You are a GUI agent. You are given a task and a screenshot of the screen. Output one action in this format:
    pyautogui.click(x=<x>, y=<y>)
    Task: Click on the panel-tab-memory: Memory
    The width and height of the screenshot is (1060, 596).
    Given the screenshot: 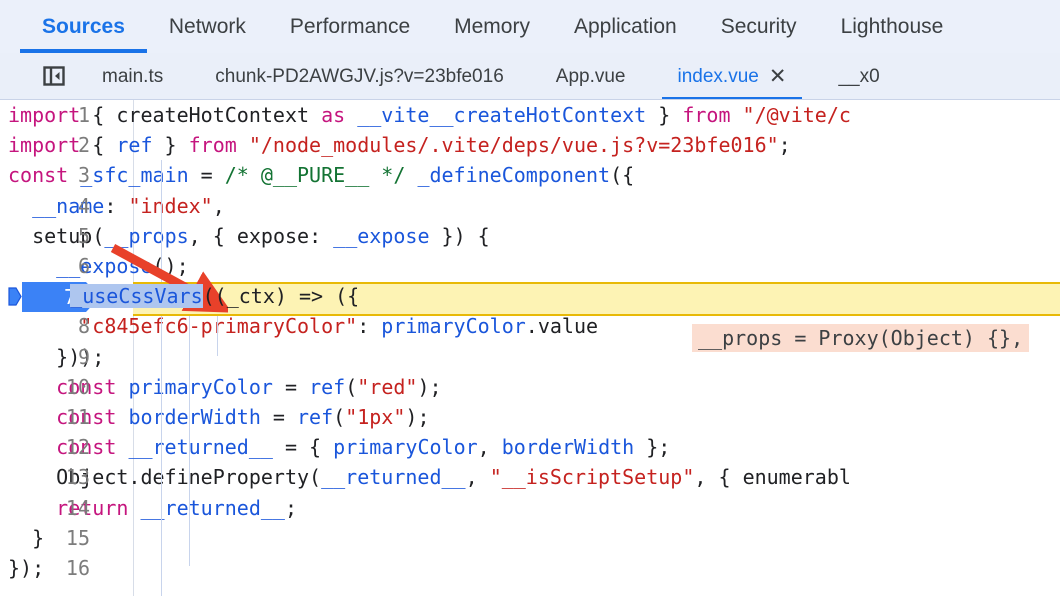 What is the action you would take?
    pyautogui.click(x=492, y=26)
    